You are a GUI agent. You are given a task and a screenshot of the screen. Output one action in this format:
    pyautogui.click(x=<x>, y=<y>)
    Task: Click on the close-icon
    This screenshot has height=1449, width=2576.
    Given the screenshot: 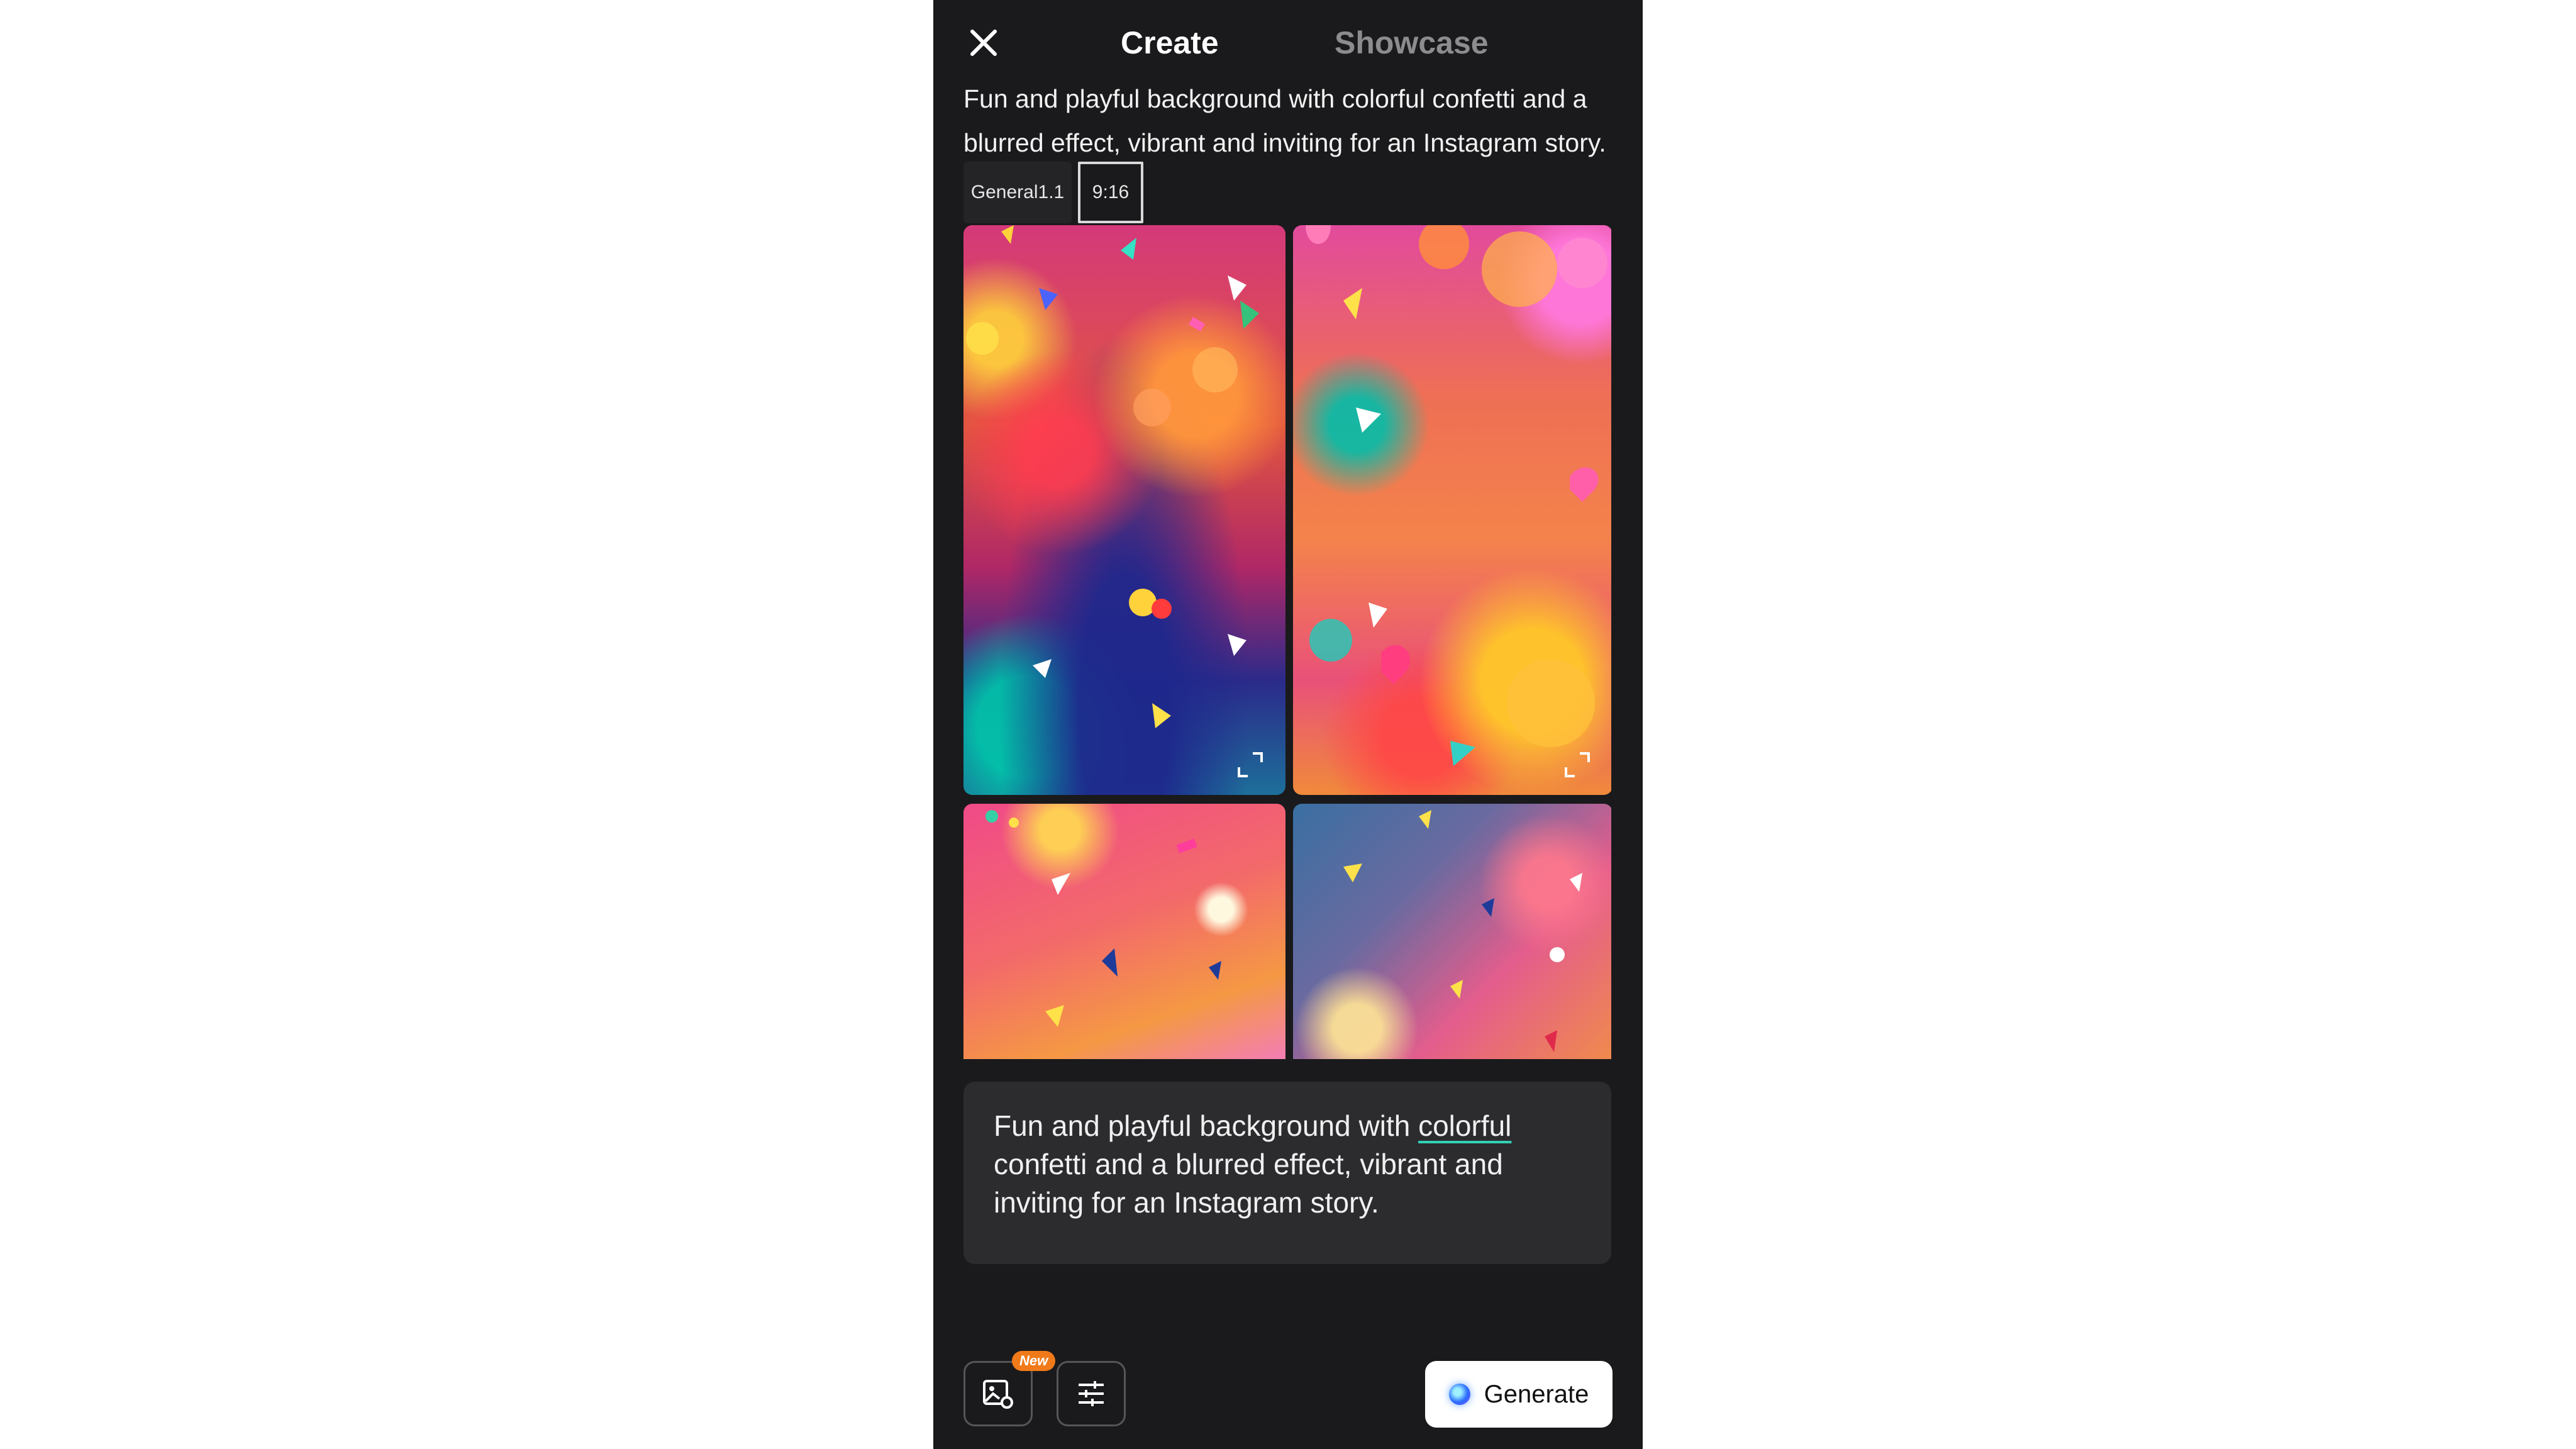 What is the action you would take?
    pyautogui.click(x=983, y=43)
    